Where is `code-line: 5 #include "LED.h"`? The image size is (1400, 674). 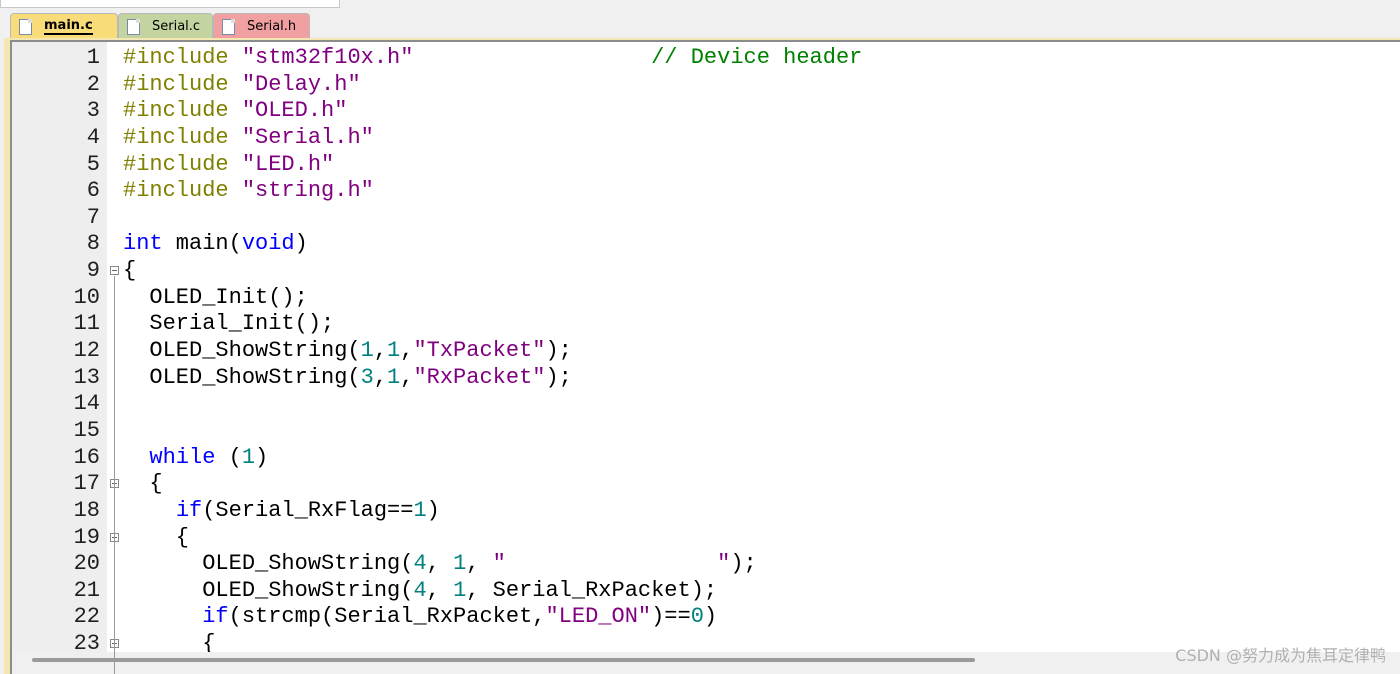
code-line: 5 #include "LED.h" is located at coordinates (706, 165).